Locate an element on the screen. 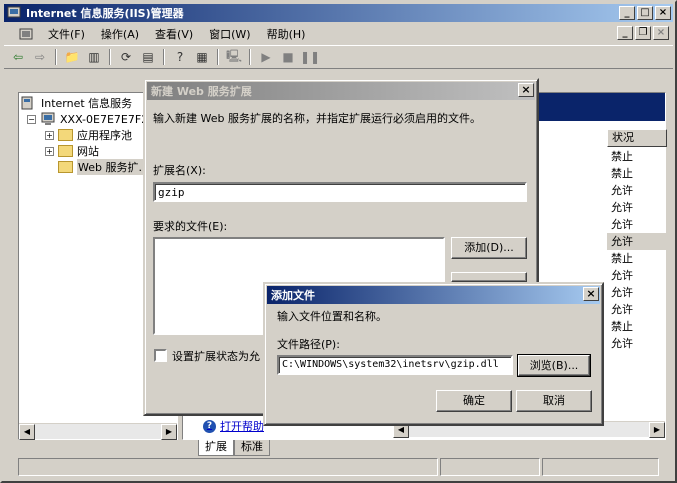  tree-root-label: Internet 信息服务 is located at coordinates (87, 103).